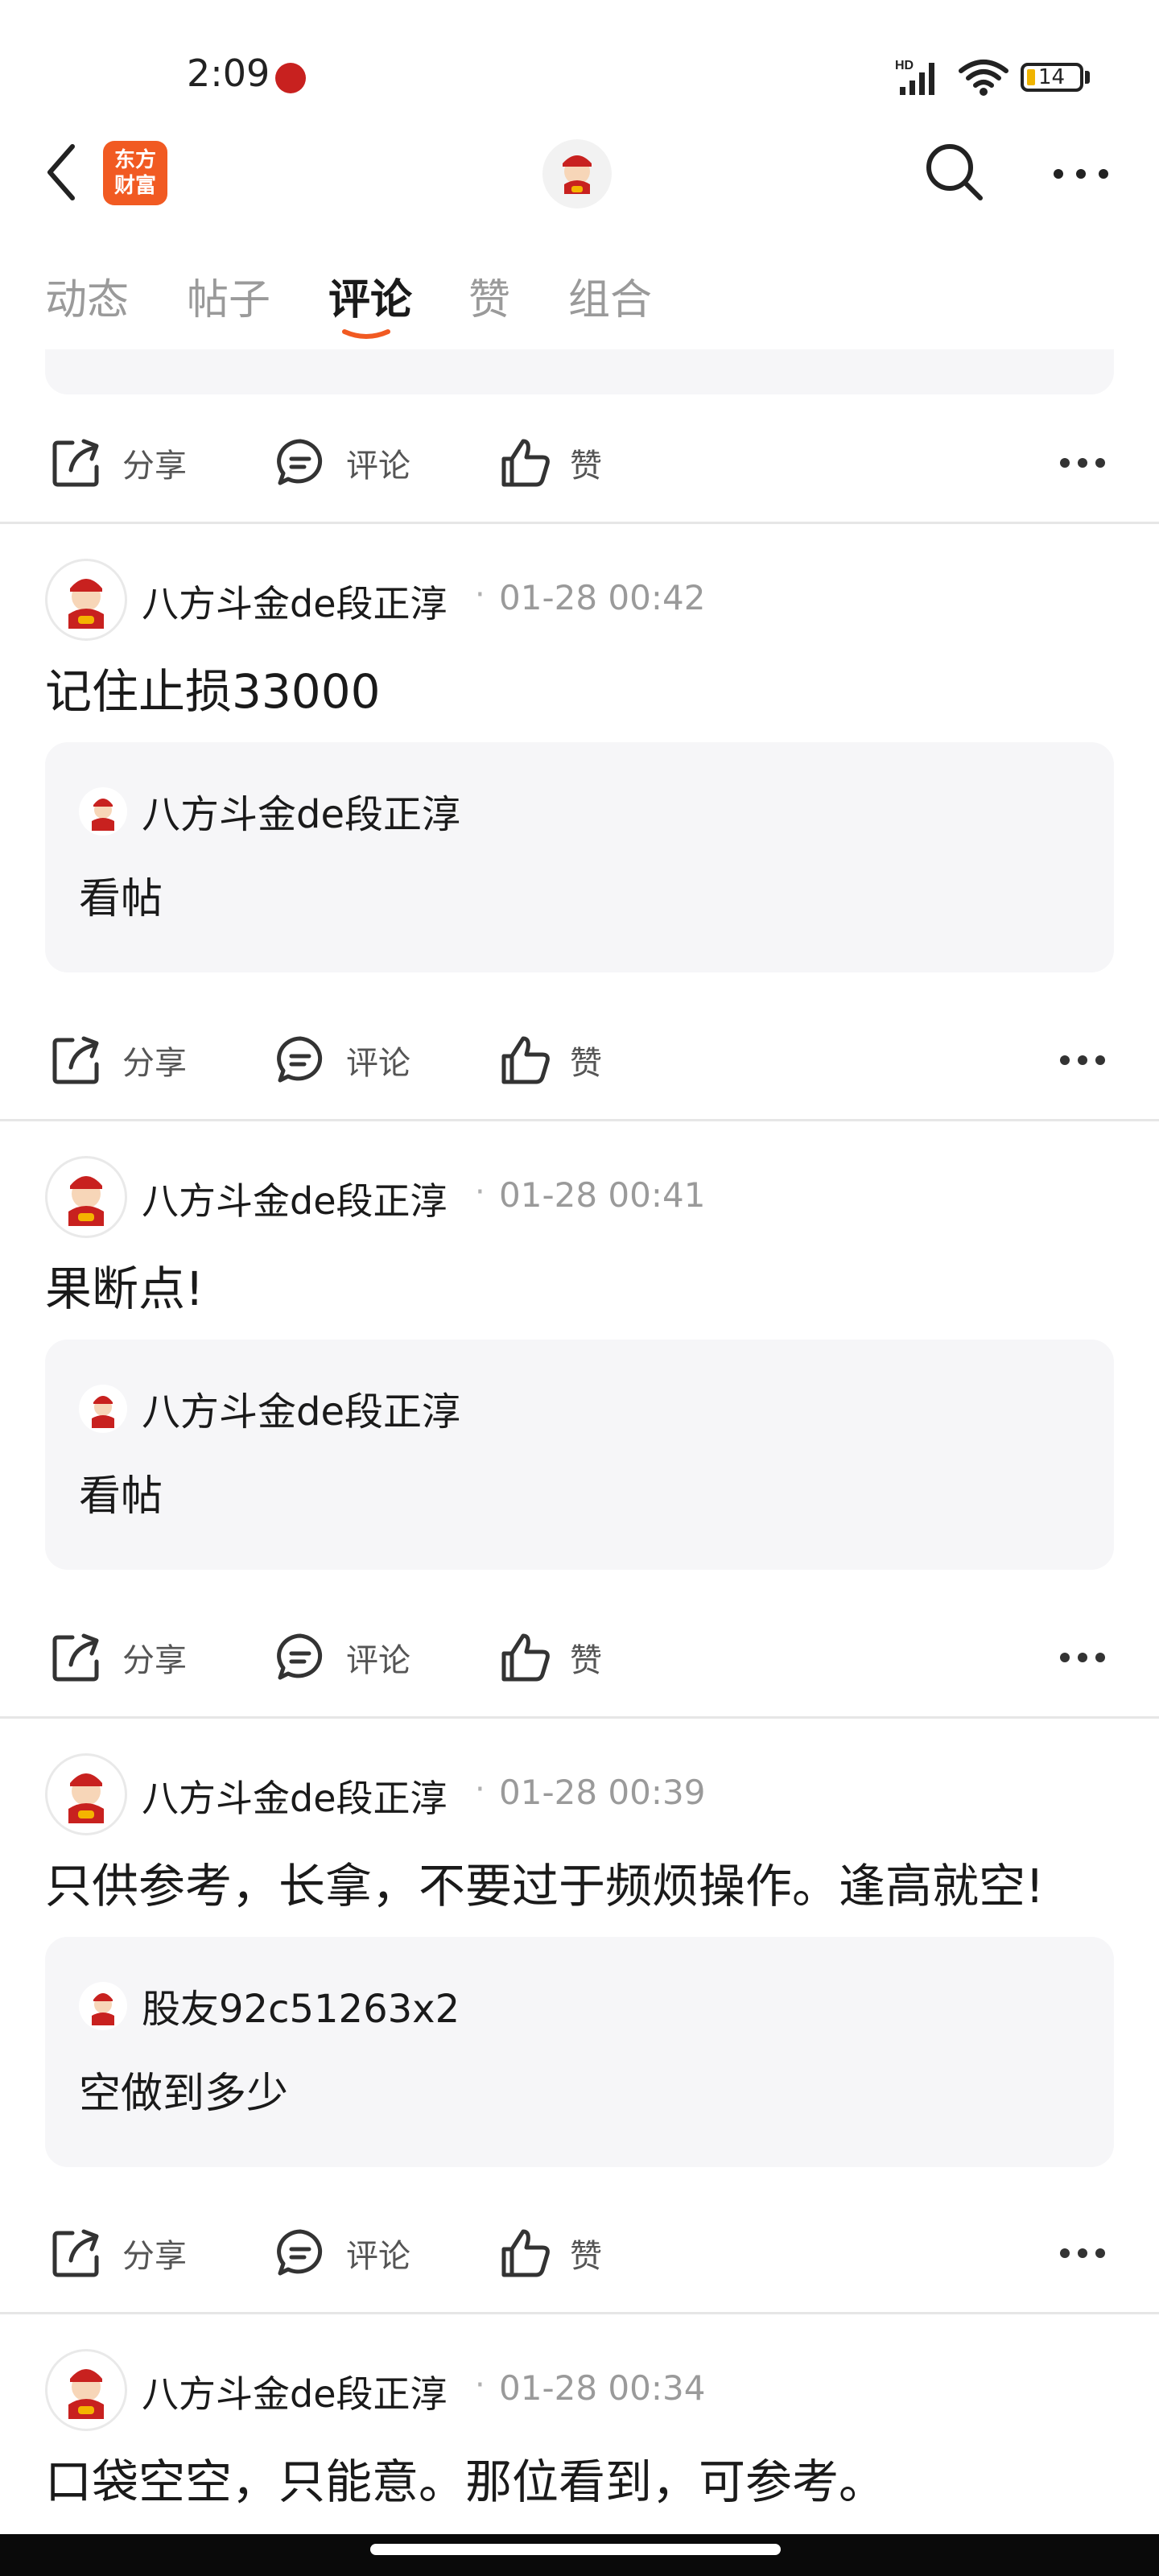 This screenshot has height=2576, width=1159. What do you see at coordinates (602, 597) in the screenshot?
I see `post-time: 01-28 00:42` at bounding box center [602, 597].